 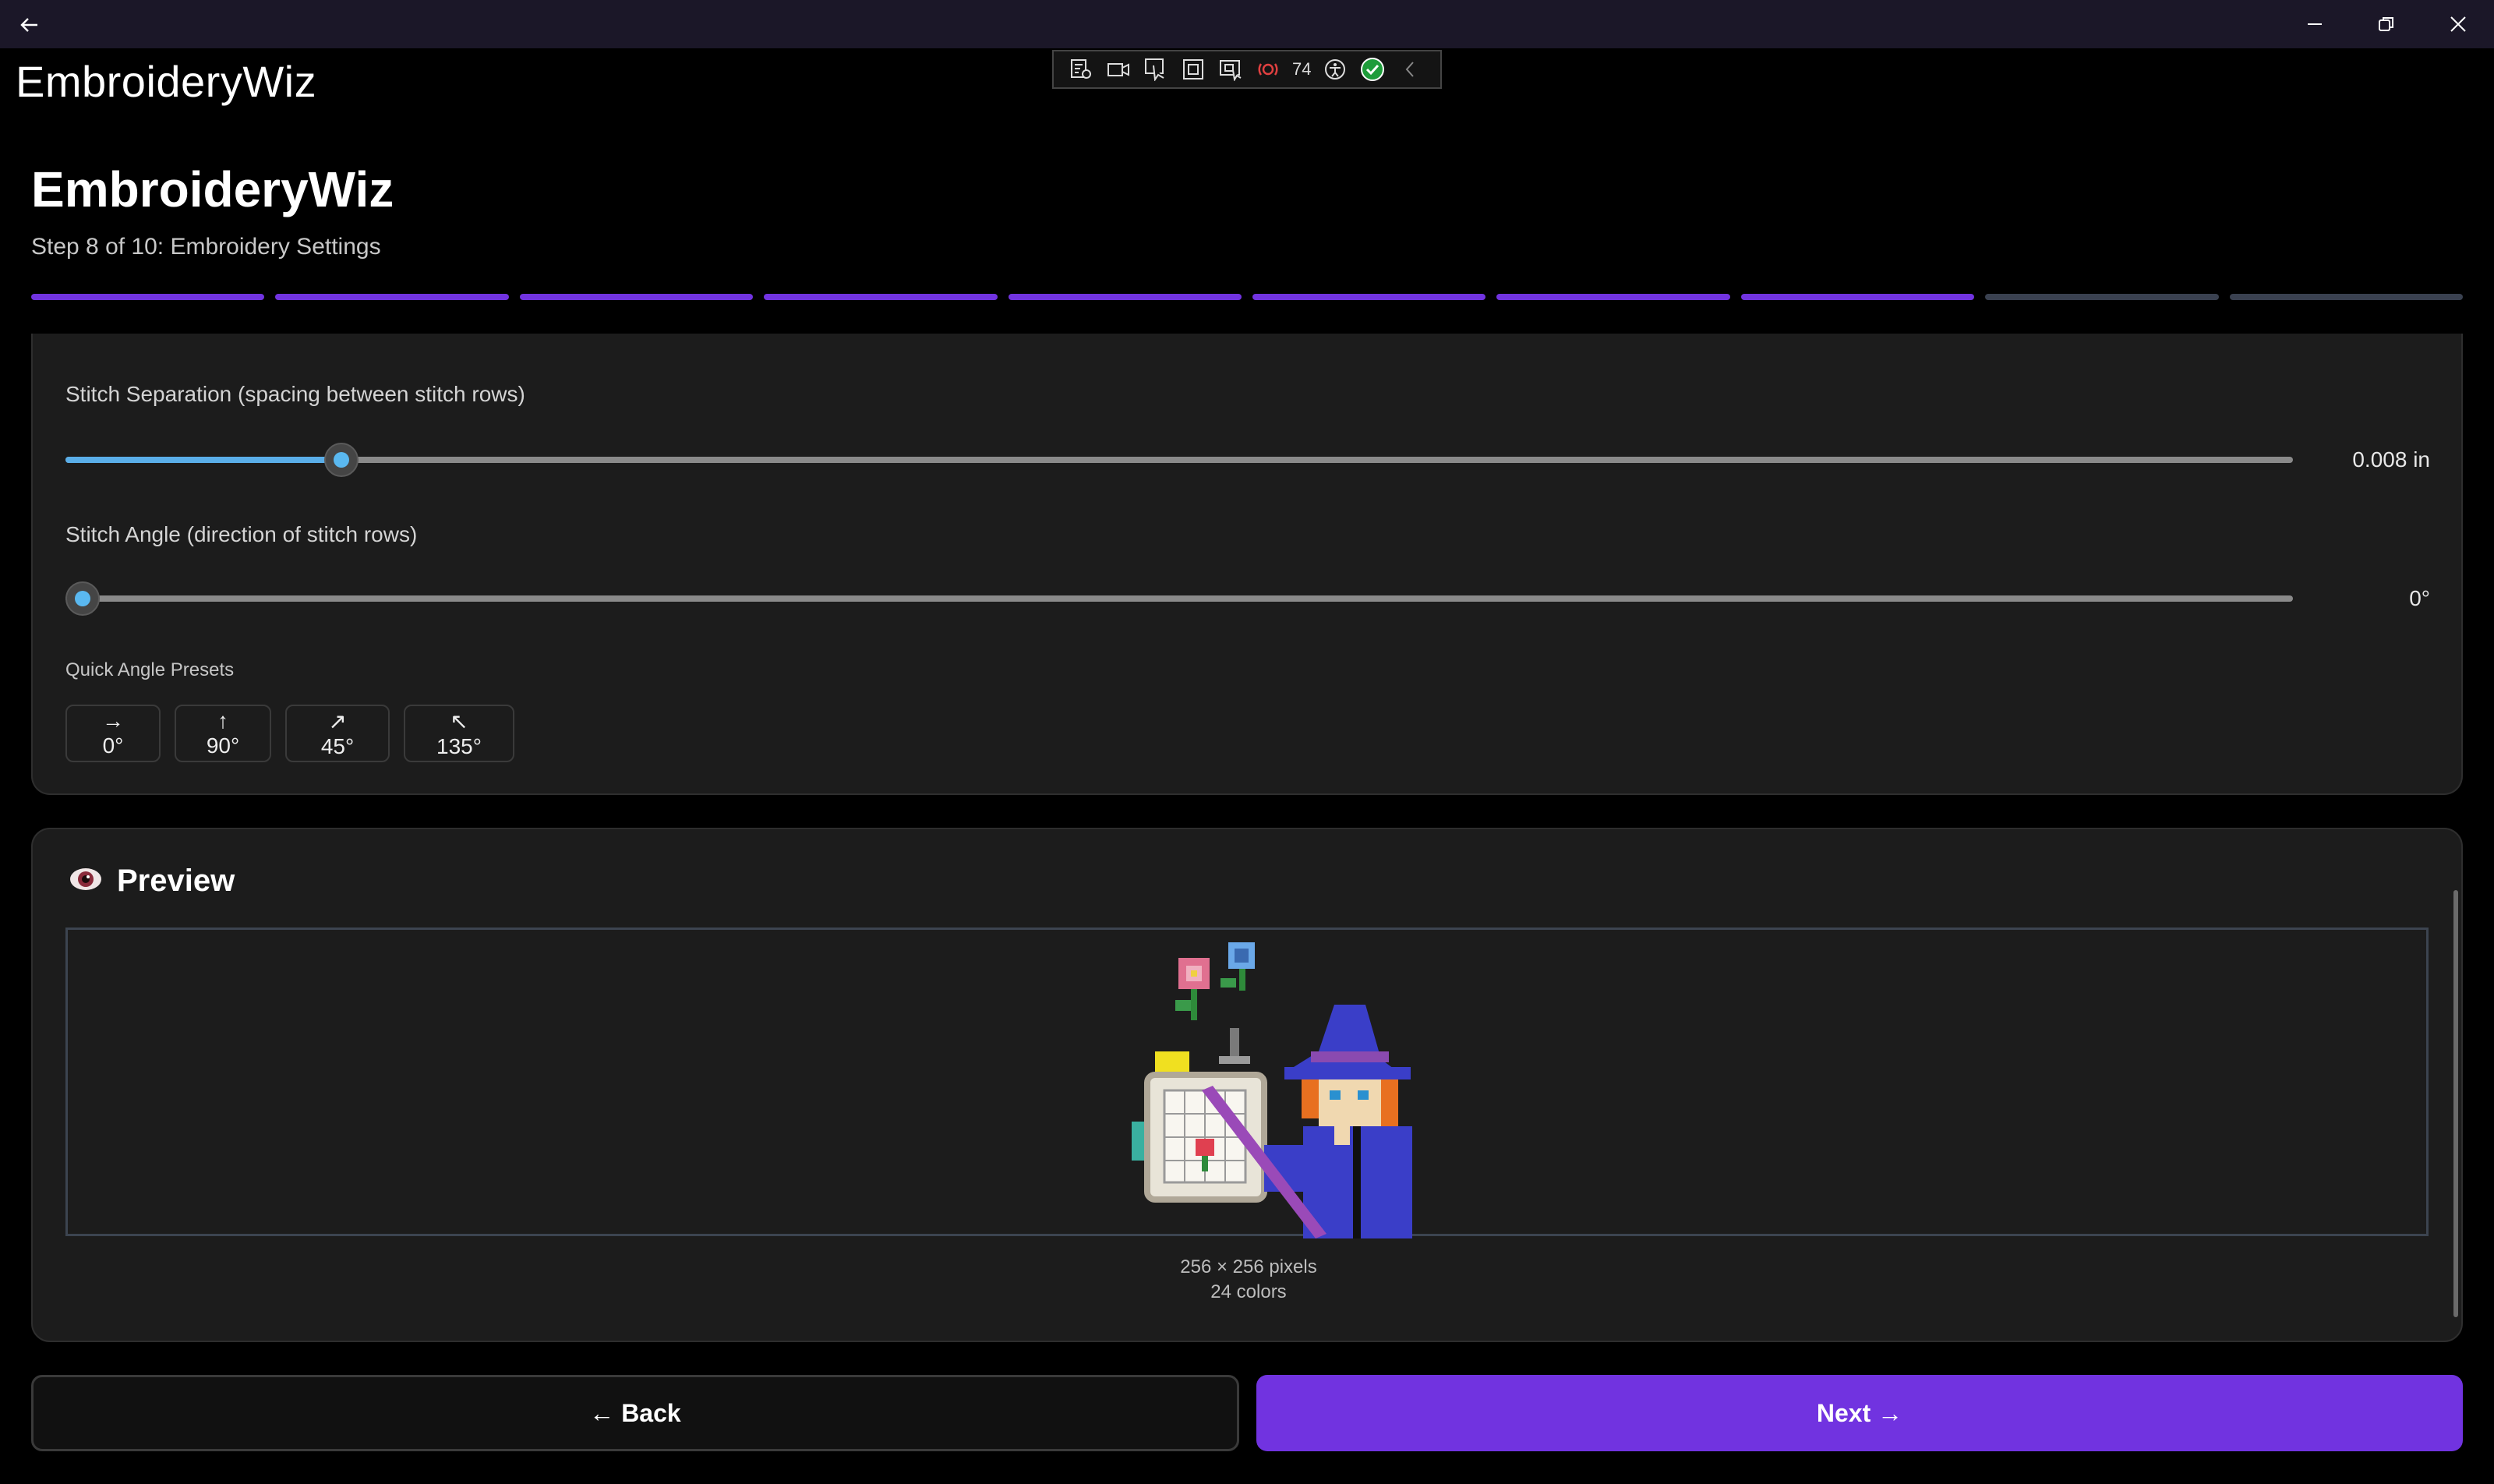 What do you see at coordinates (1247, 69) in the screenshot?
I see `debug-toolbar: 74` at bounding box center [1247, 69].